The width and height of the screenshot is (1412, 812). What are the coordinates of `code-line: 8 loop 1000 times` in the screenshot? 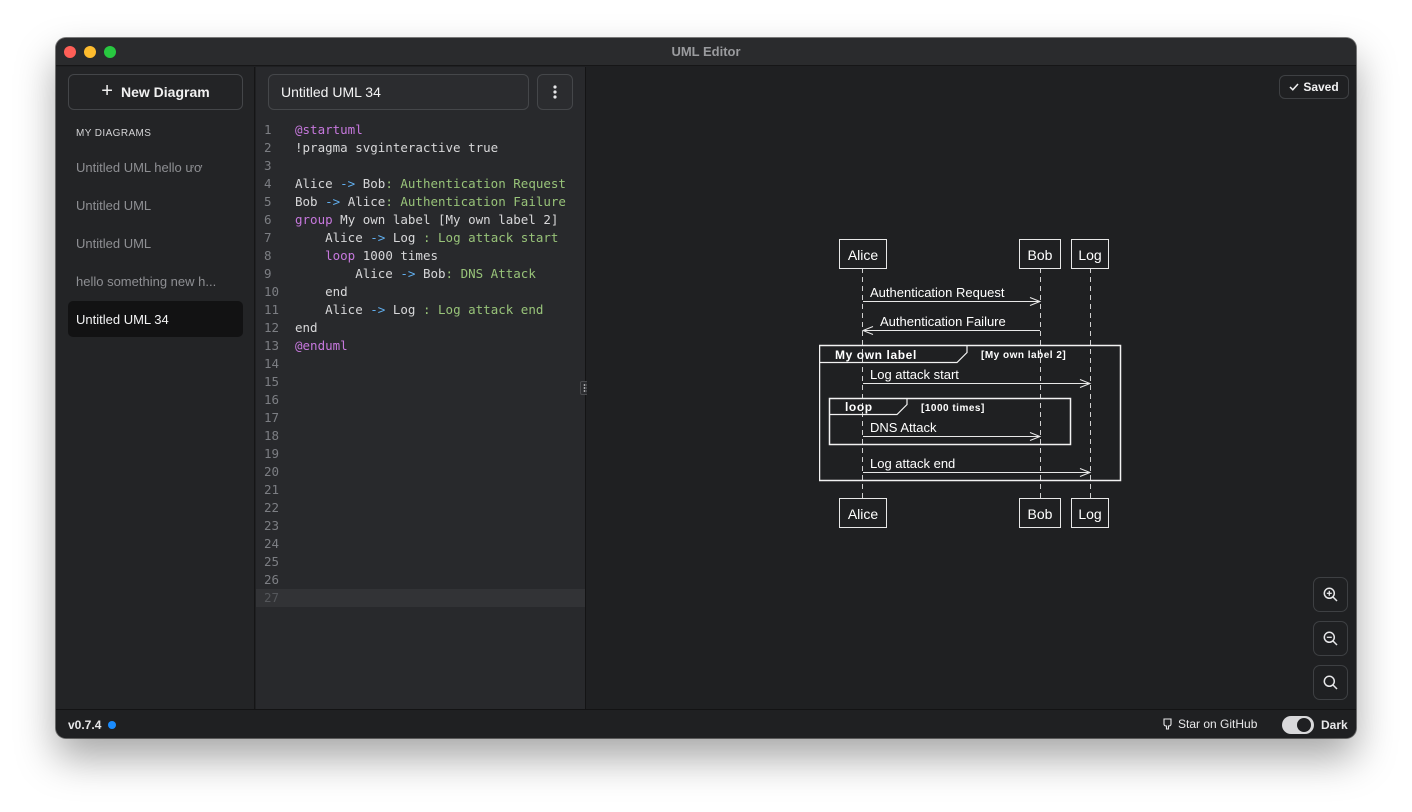 It's located at (420, 256).